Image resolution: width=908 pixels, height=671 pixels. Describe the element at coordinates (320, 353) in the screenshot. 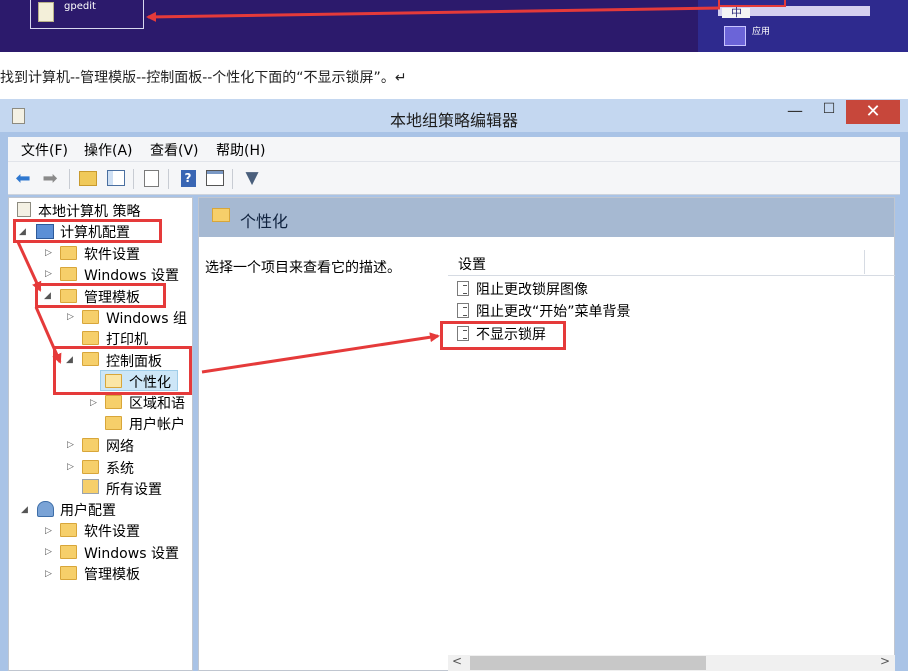

I see `arrow-to-setting` at that location.